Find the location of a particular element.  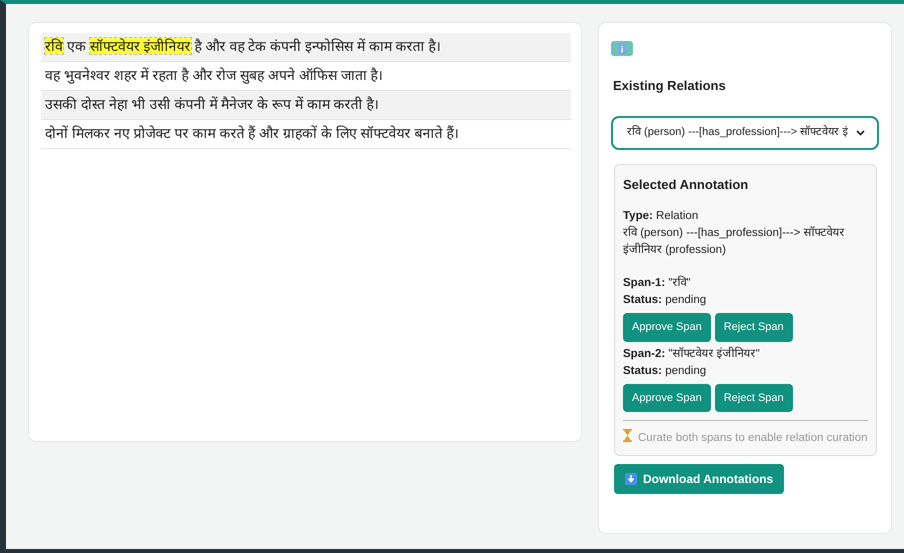

download-button: Download Annotations is located at coordinates (699, 479).